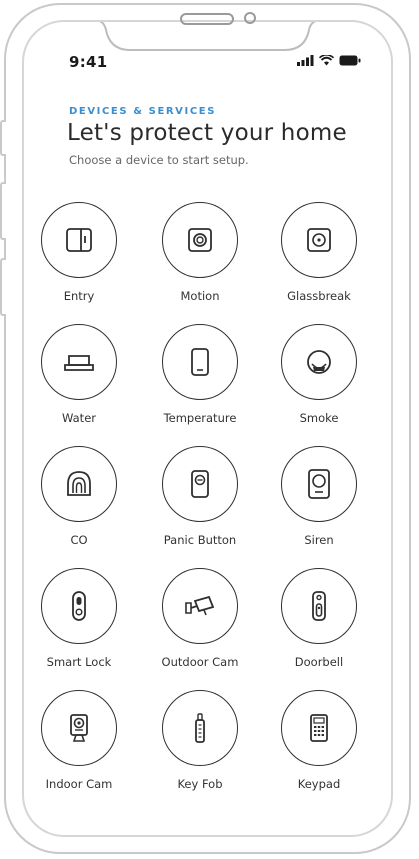  Describe the element at coordinates (79, 540) in the screenshot. I see `device-label: CO` at that location.